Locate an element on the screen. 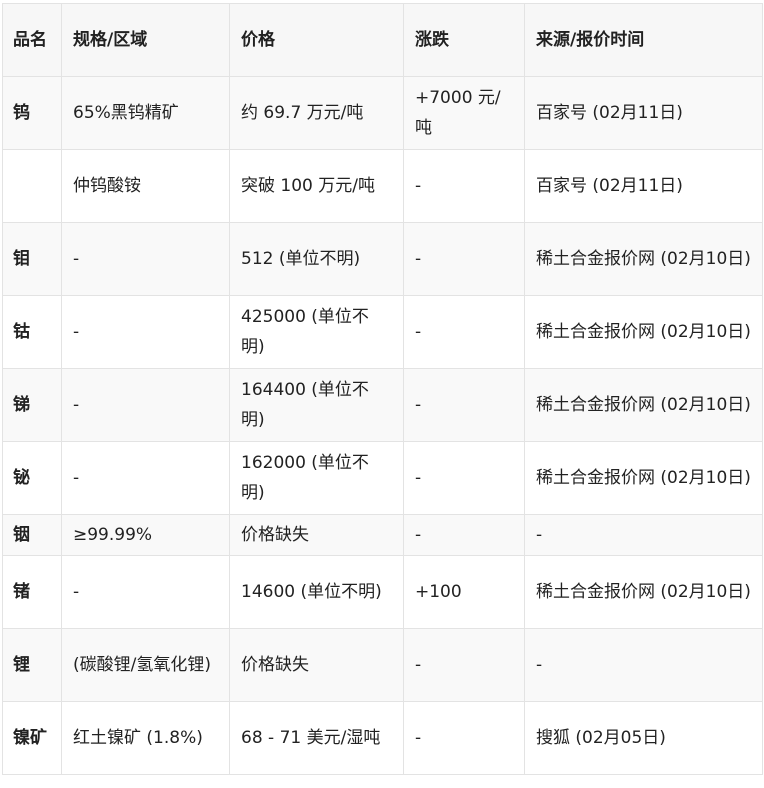 This screenshot has width=764, height=788. header-row: 品名 规格/区域 价格 涨跌 来源/报价时间 is located at coordinates (382, 40).